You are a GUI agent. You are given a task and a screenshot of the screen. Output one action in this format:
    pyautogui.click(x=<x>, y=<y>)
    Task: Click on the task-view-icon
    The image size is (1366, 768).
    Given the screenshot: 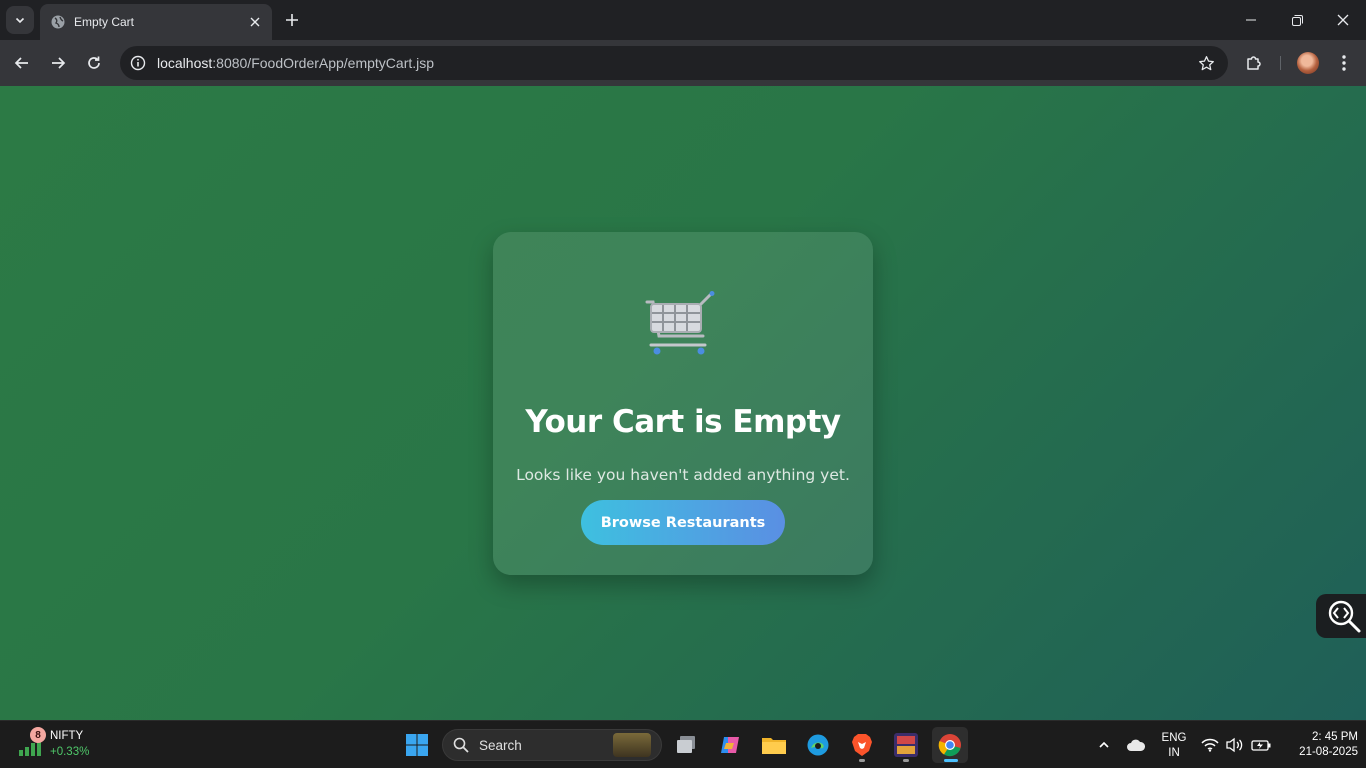 What is the action you would take?
    pyautogui.click(x=686, y=744)
    